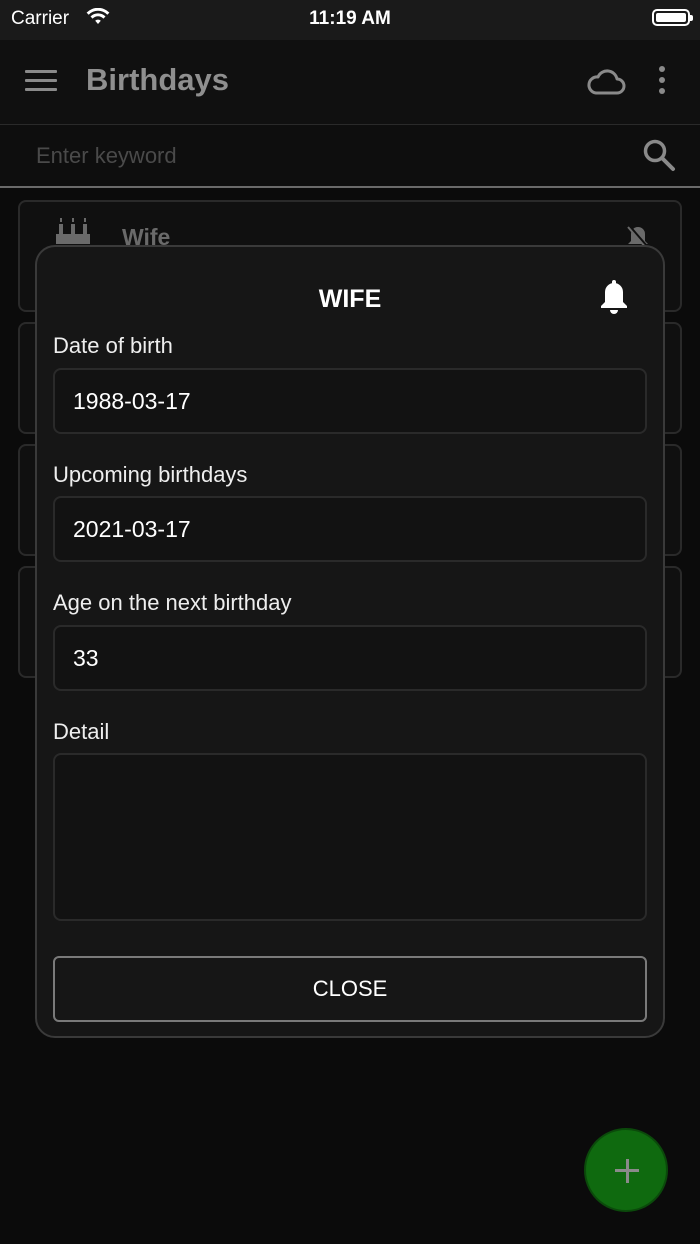 The image size is (700, 1244). Describe the element at coordinates (350, 989) in the screenshot. I see `close-button: CLOSE` at that location.